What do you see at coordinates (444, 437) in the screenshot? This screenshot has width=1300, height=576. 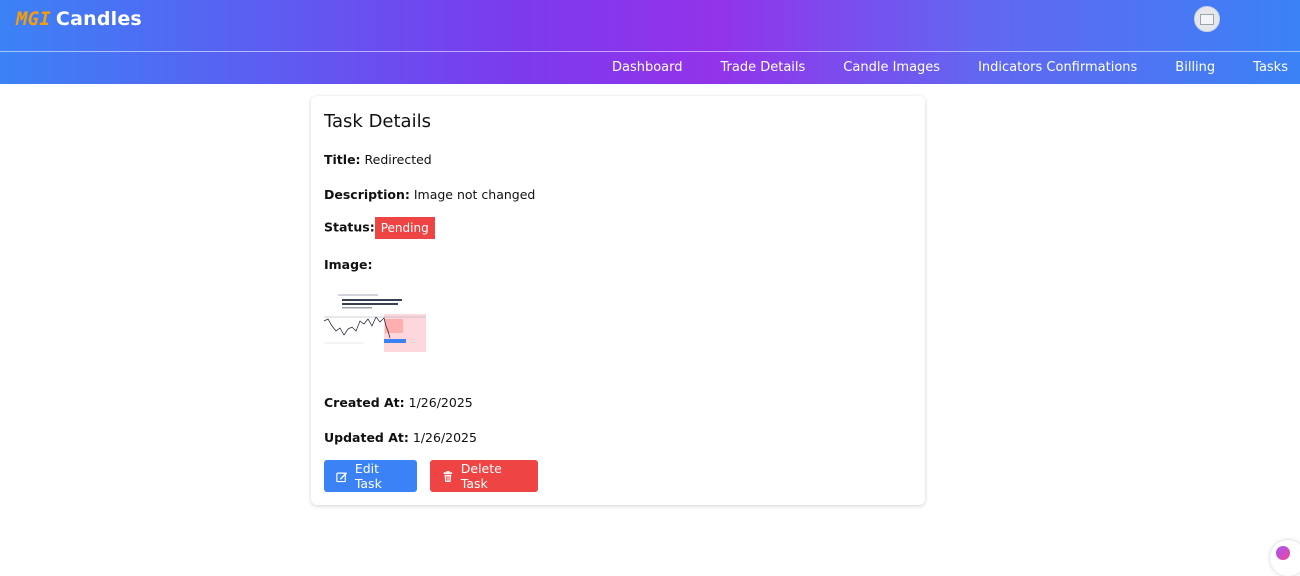 I see `updated-at-value: 1/26/2025` at bounding box center [444, 437].